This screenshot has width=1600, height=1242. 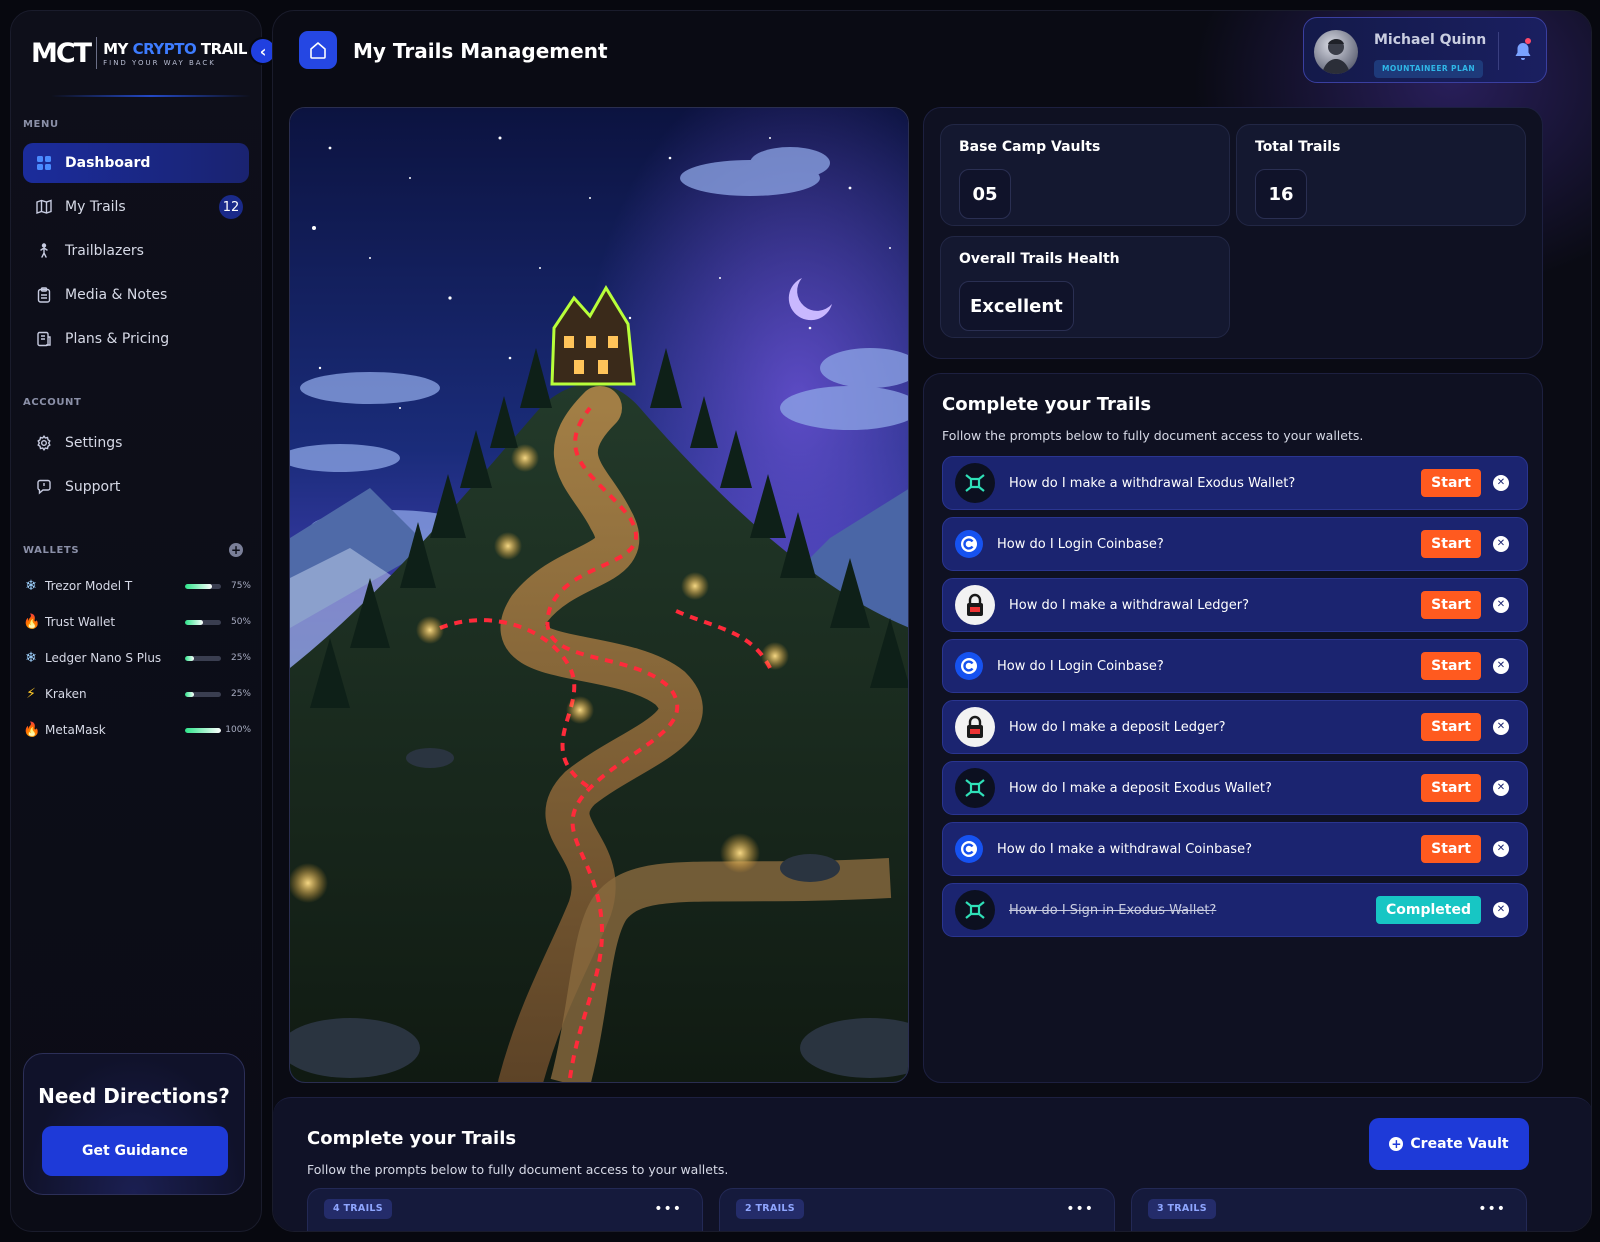 I want to click on vault-trails-badge: 2 TRAILS, so click(x=770, y=1209).